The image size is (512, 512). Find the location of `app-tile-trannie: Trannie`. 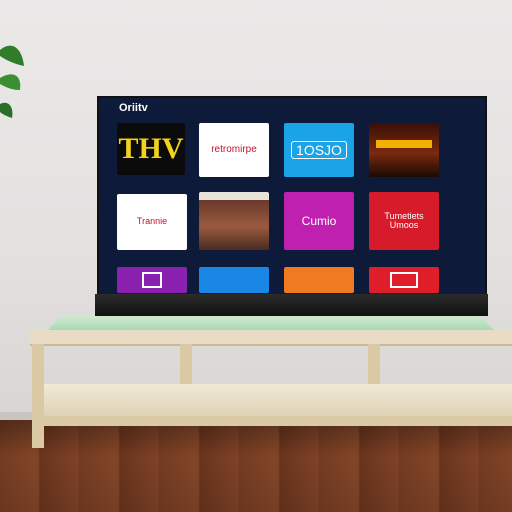

app-tile-trannie: Trannie is located at coordinates (152, 222).